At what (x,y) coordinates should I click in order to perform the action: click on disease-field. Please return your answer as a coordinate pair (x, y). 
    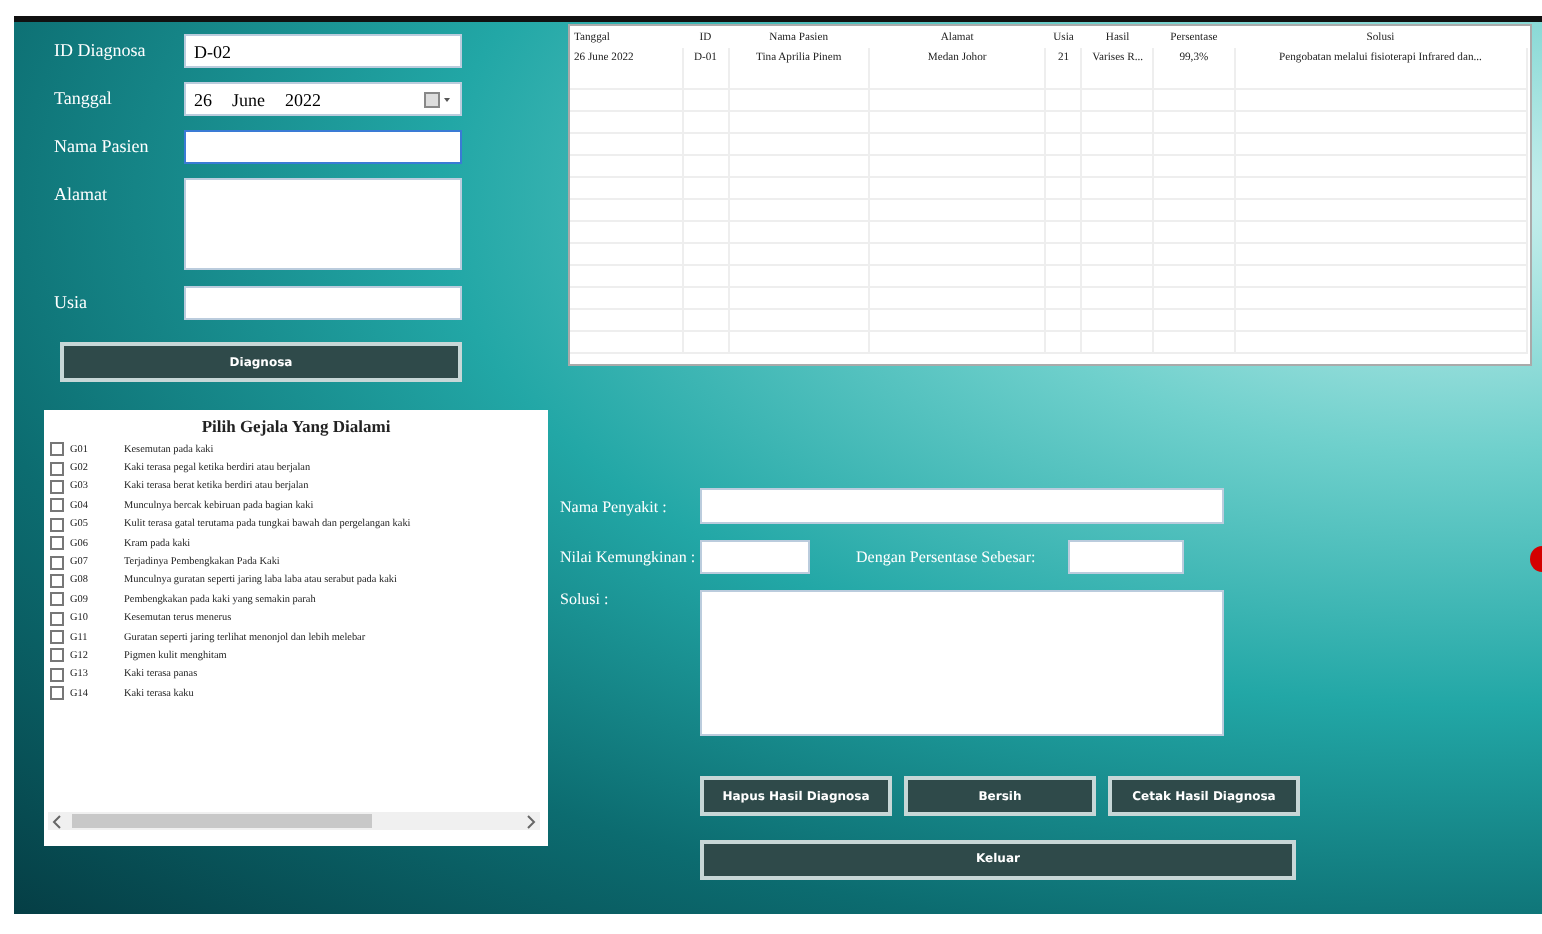
    Looking at the image, I should click on (962, 506).